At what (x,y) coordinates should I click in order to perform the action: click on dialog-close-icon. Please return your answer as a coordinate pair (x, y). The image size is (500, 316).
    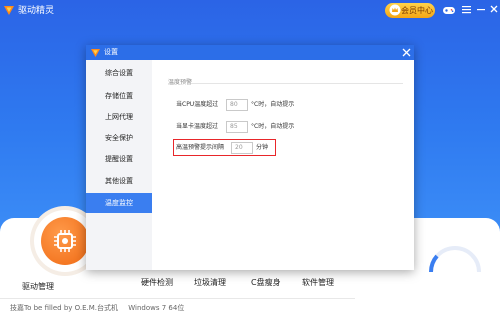
    Looking at the image, I should click on (406, 52).